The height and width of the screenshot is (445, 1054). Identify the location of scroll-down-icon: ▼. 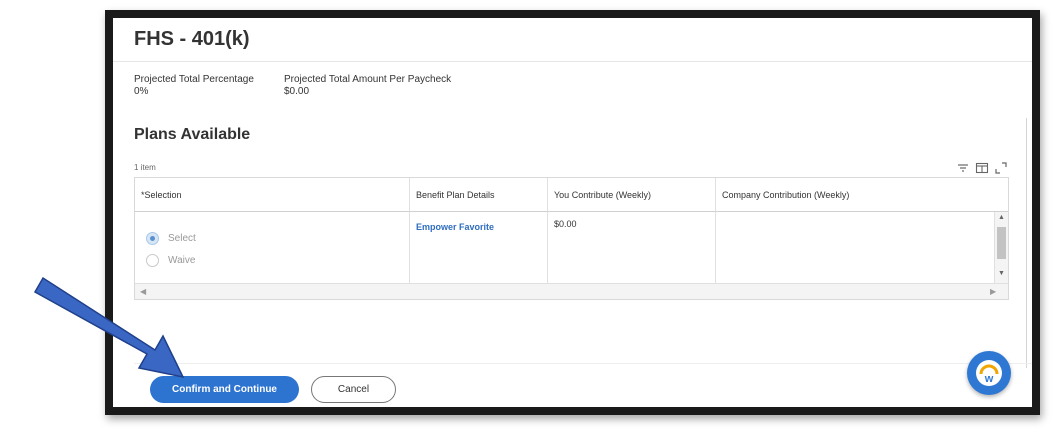
(1001, 273).